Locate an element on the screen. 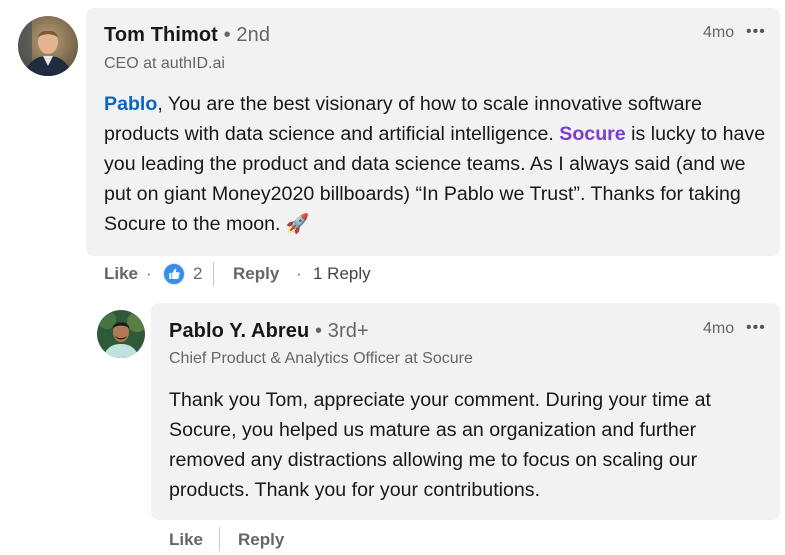 The height and width of the screenshot is (555, 785). reply-author-name: Pablo Y. Abreu • 3rd+ is located at coordinates (269, 331).